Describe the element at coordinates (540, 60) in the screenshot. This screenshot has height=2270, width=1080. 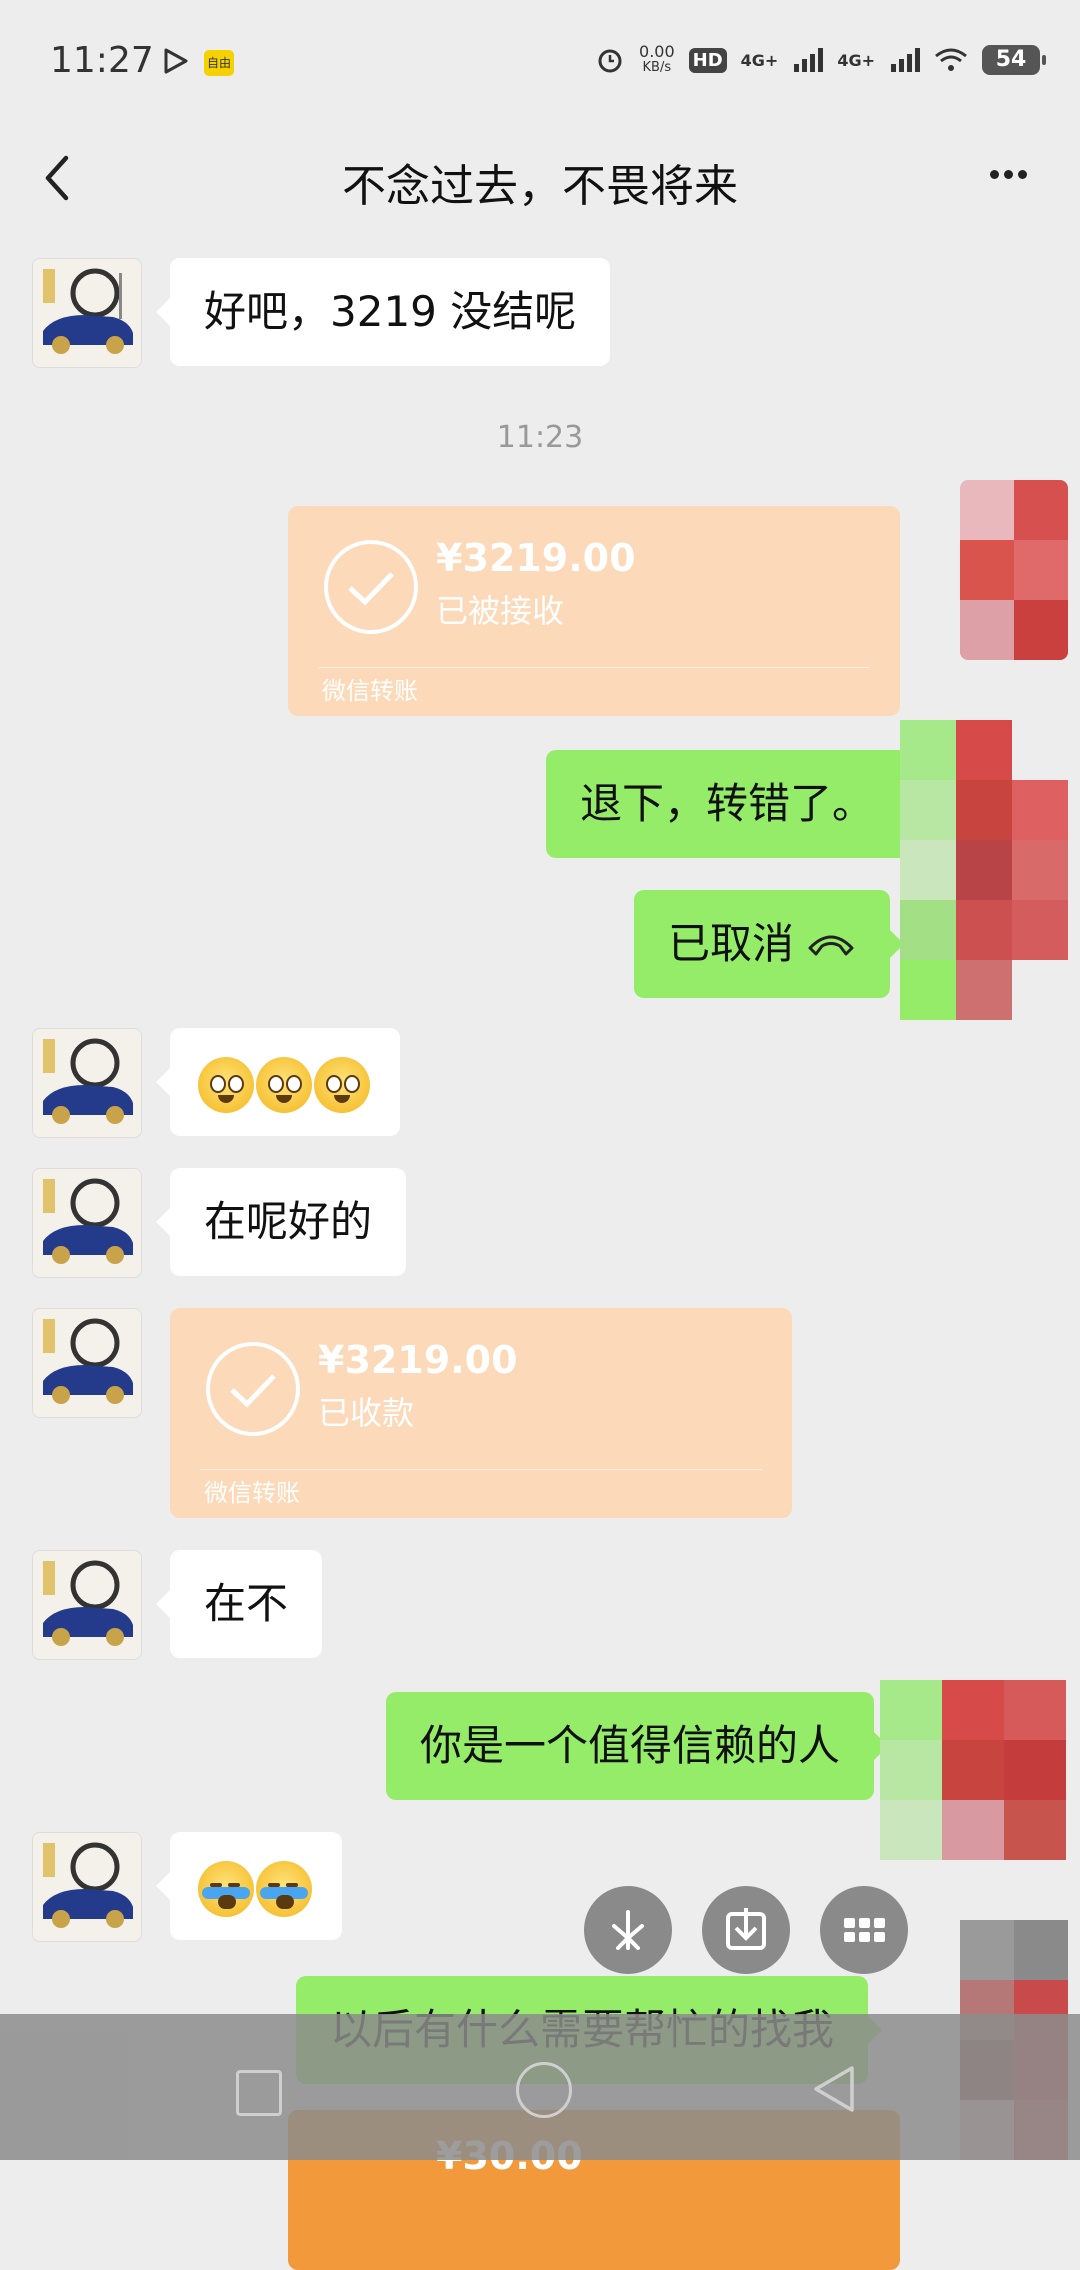
I see `status-bar: 11:27 自由 0.00 KB/s HD 4G+ 4G+ 54` at that location.